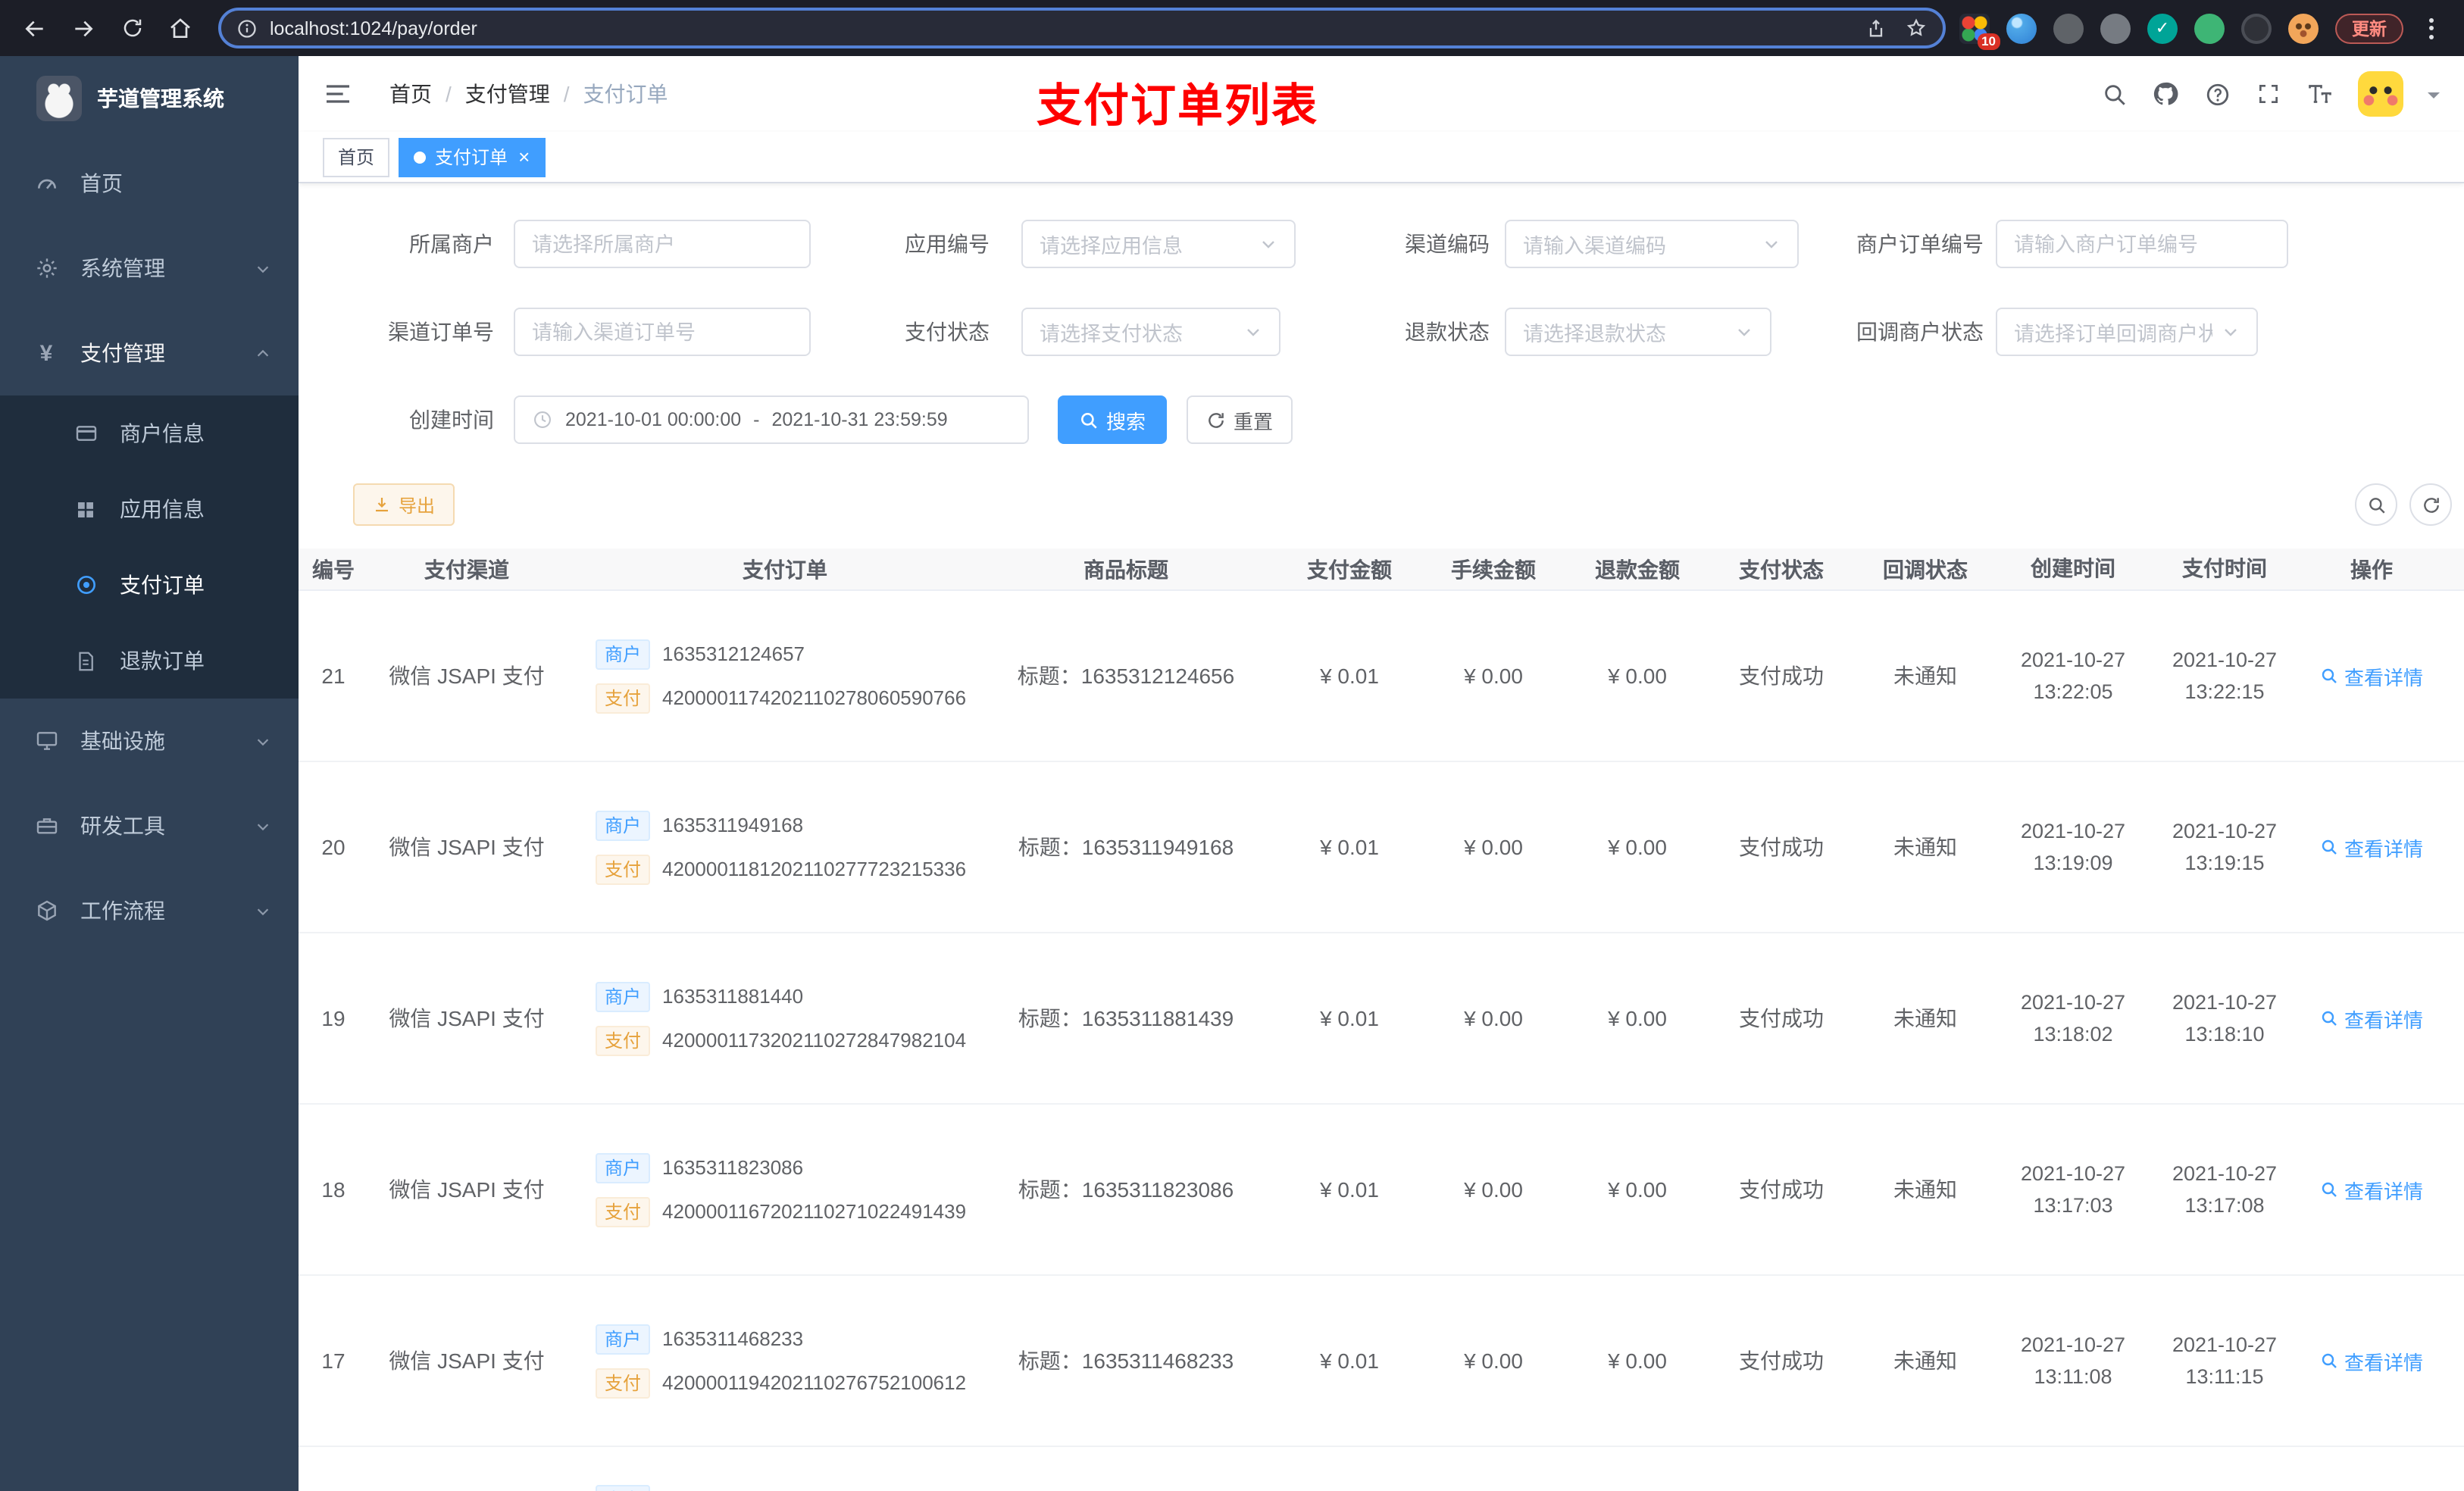 Image resolution: width=2464 pixels, height=1491 pixels. I want to click on annotation-text: 支付订单列表, so click(1177, 107).